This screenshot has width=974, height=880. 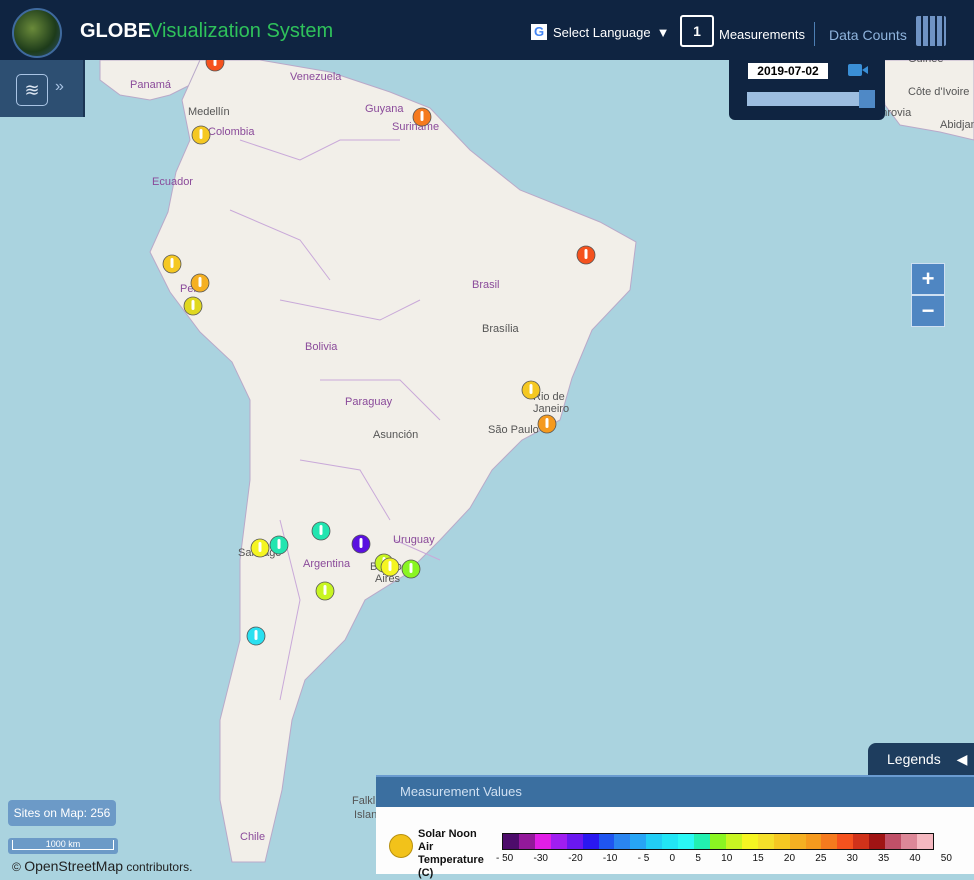 What do you see at coordinates (540, 858) in the screenshot?
I see `tick-label: -30` at bounding box center [540, 858].